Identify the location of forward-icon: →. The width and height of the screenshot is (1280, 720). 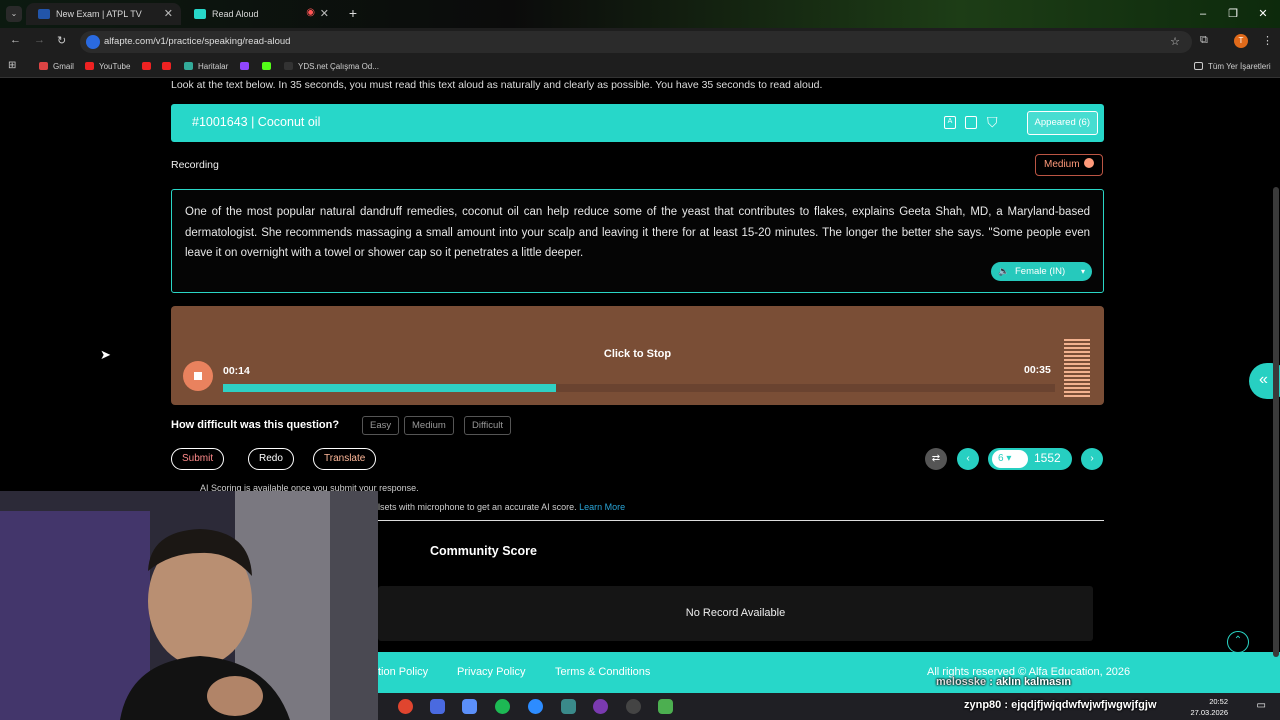
(39, 40).